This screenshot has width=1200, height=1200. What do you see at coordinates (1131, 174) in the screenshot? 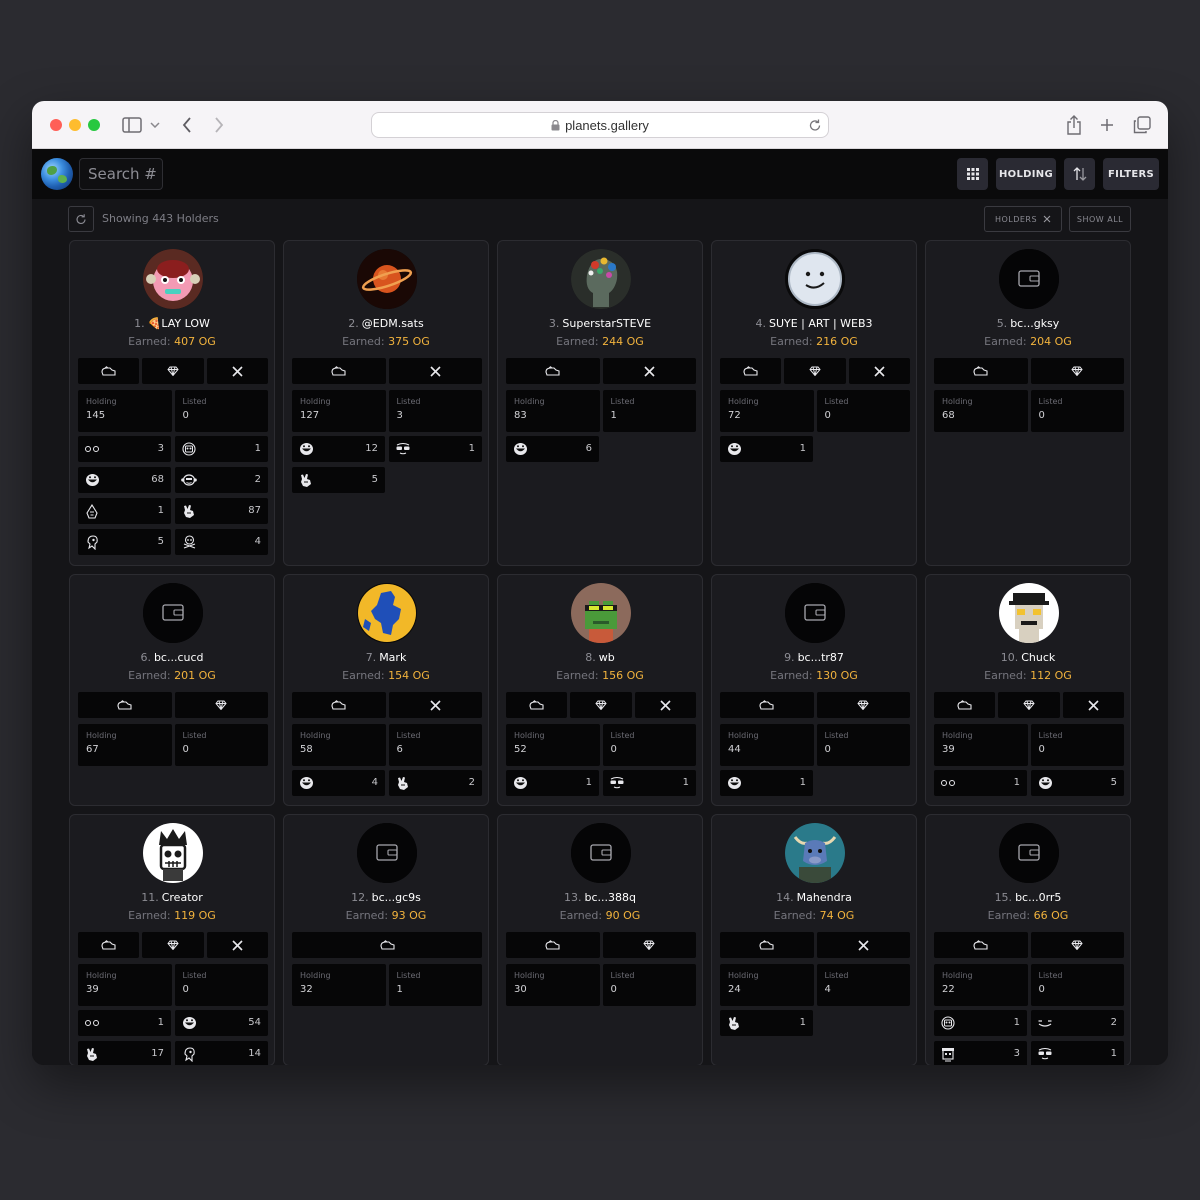
I see `filters-button: FILTERS` at bounding box center [1131, 174].